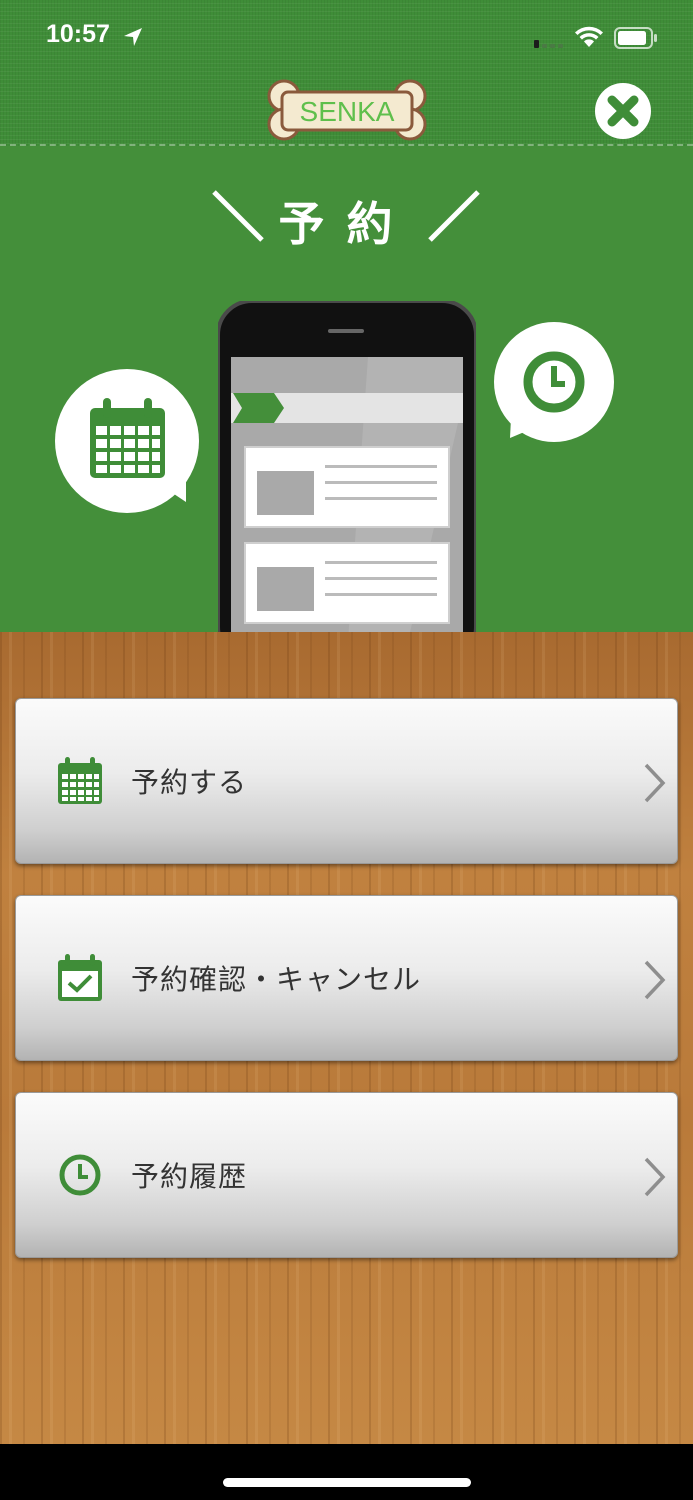  I want to click on reserve-label: 予約する, so click(189, 782).